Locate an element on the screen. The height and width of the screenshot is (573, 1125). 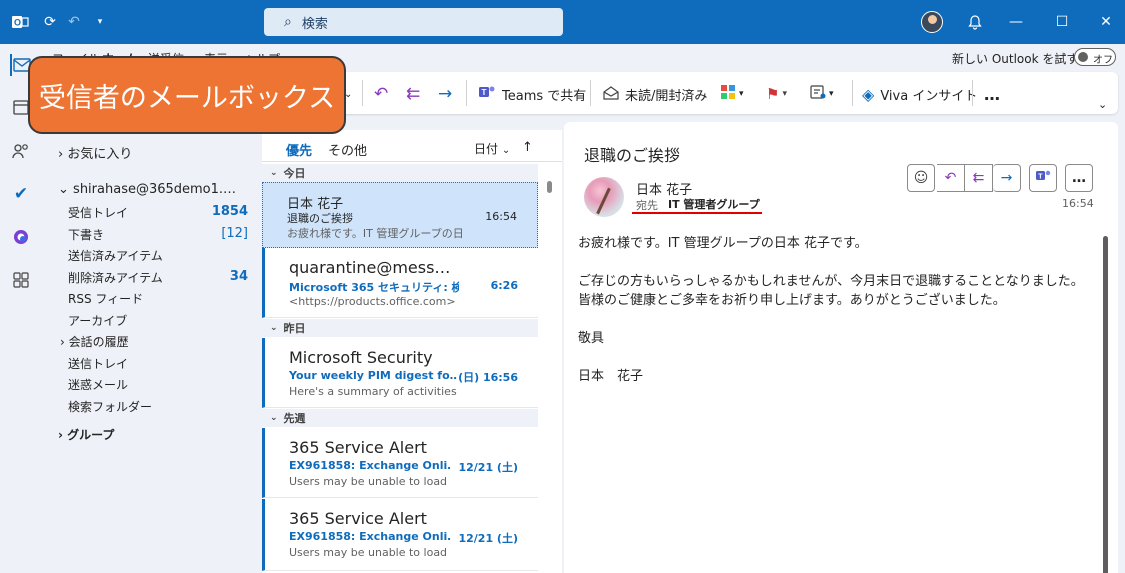
try-new-outlook-label: 新しい Outlook を試す is located at coordinates (1015, 59).